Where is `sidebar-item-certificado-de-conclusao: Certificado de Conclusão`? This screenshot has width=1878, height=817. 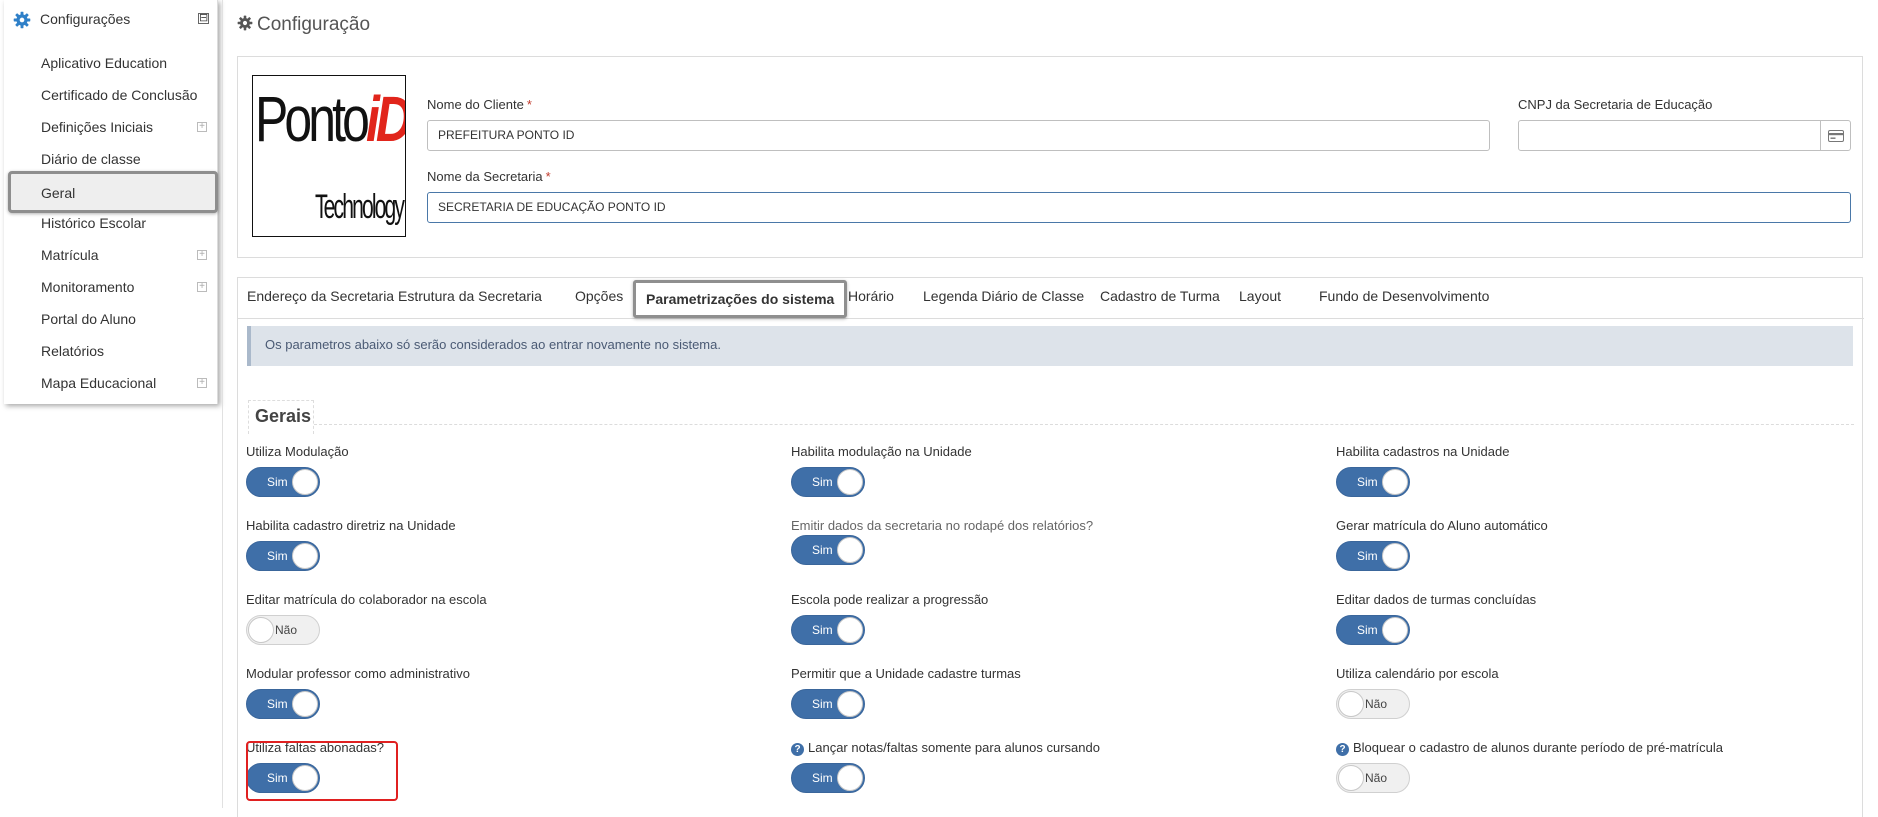 sidebar-item-certificado-de-conclusao: Certificado de Conclusão is located at coordinates (111, 95).